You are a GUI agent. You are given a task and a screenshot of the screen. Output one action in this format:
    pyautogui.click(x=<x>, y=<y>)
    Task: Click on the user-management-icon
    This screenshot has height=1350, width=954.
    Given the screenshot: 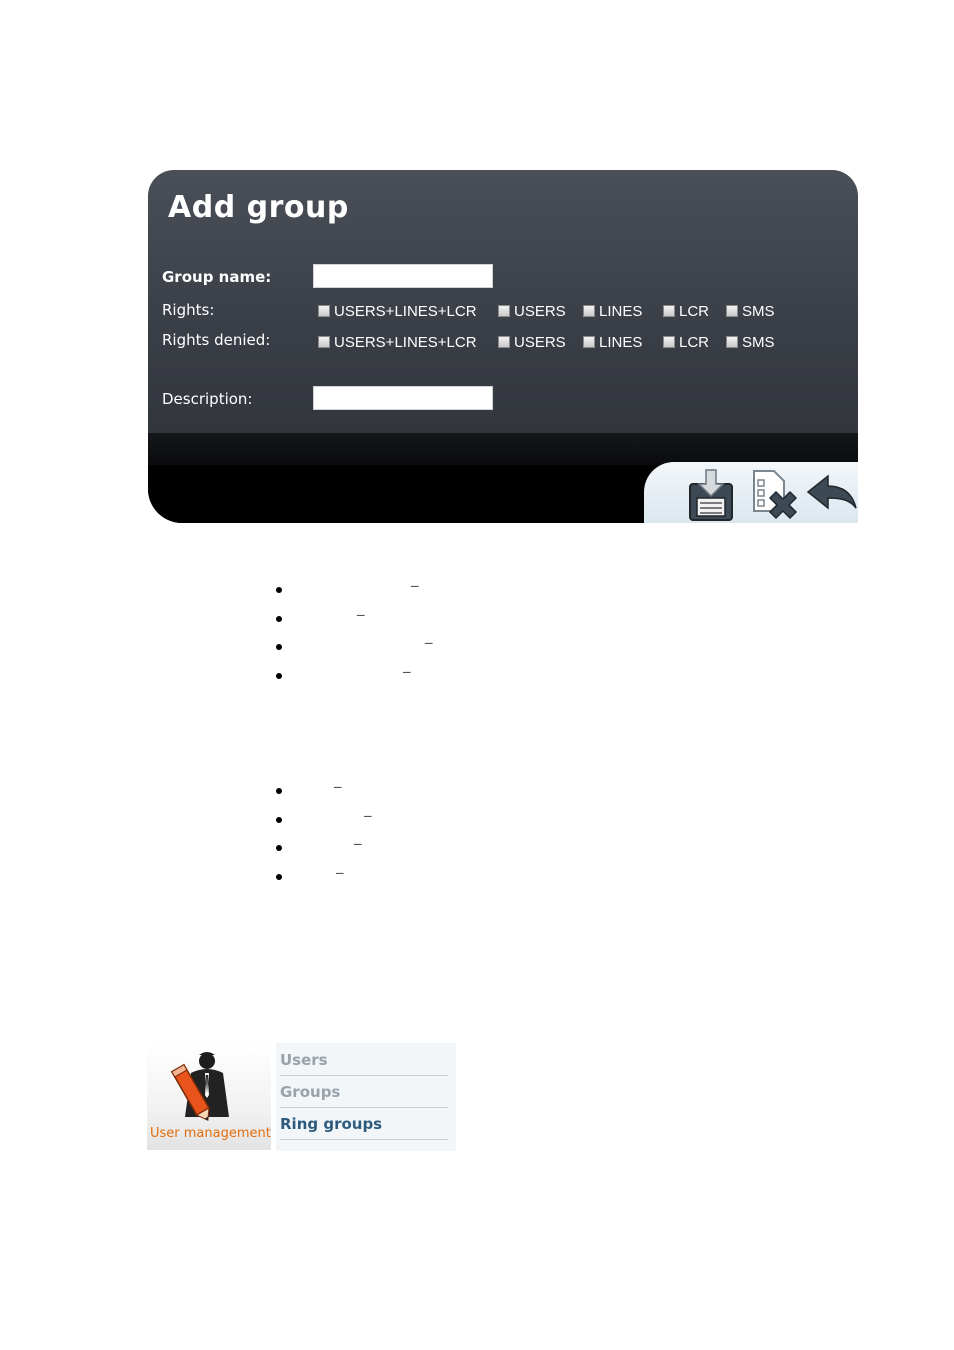 What is the action you would take?
    pyautogui.click(x=199, y=1086)
    